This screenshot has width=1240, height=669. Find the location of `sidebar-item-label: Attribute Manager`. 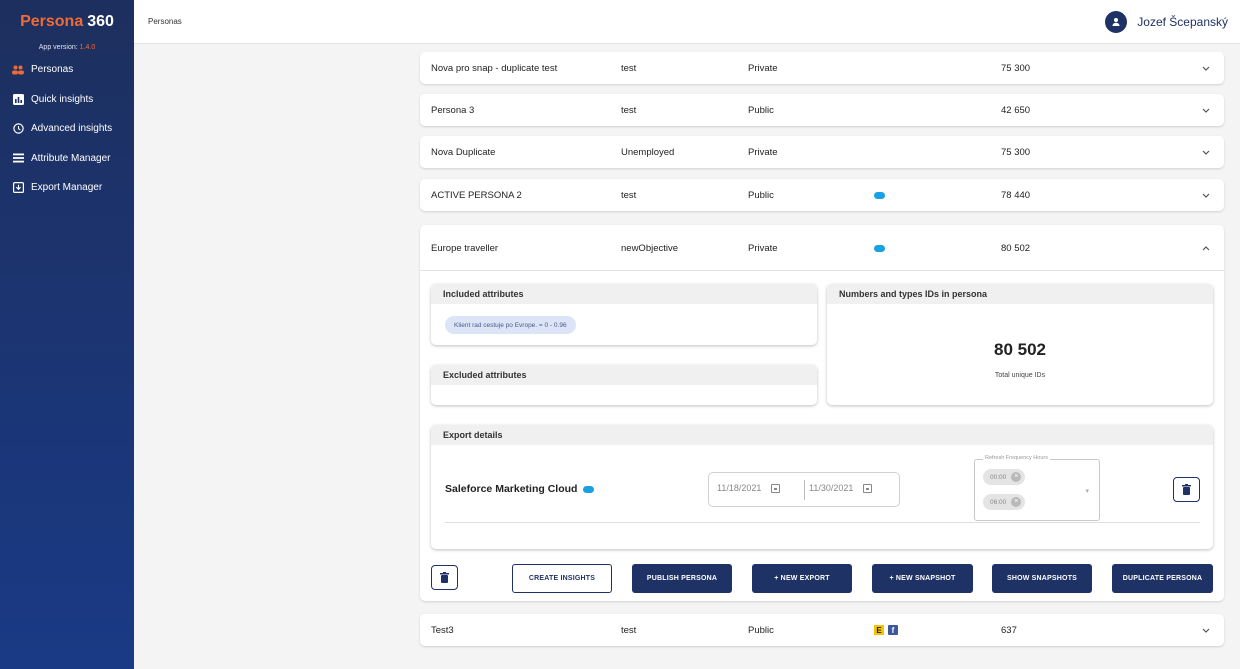

sidebar-item-label: Attribute Manager is located at coordinates (71, 158).